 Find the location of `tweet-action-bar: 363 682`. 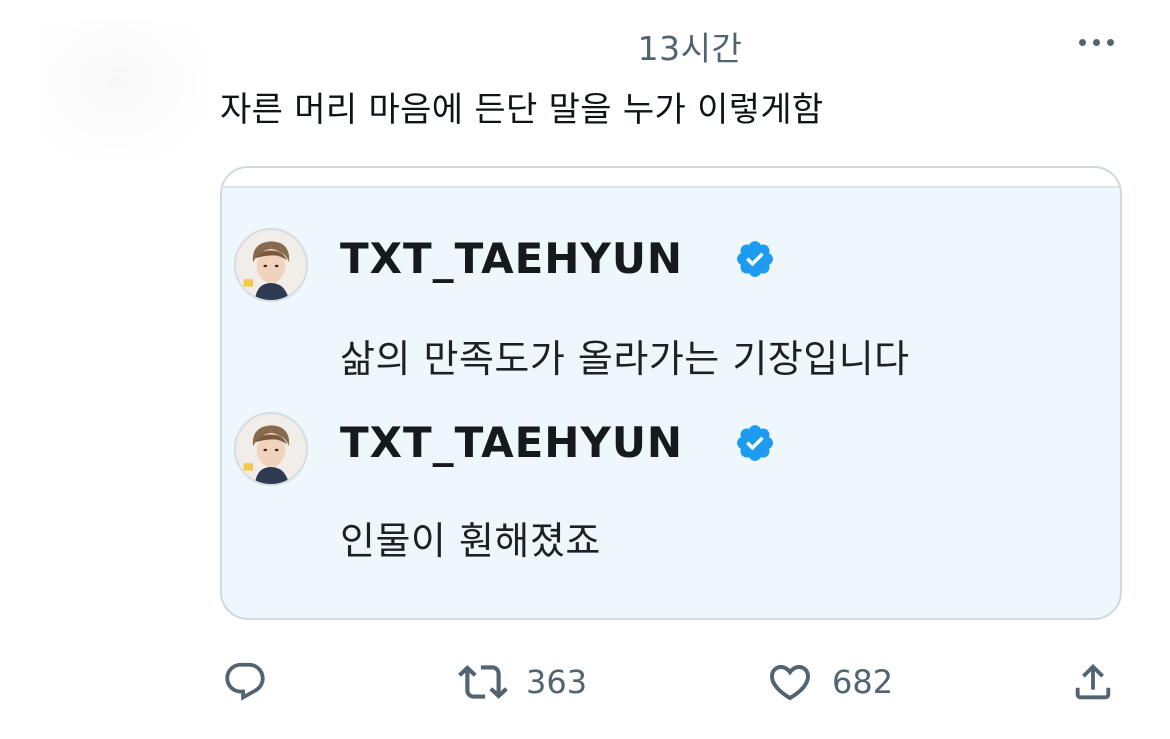

tweet-action-bar: 363 682 is located at coordinates (585, 685).